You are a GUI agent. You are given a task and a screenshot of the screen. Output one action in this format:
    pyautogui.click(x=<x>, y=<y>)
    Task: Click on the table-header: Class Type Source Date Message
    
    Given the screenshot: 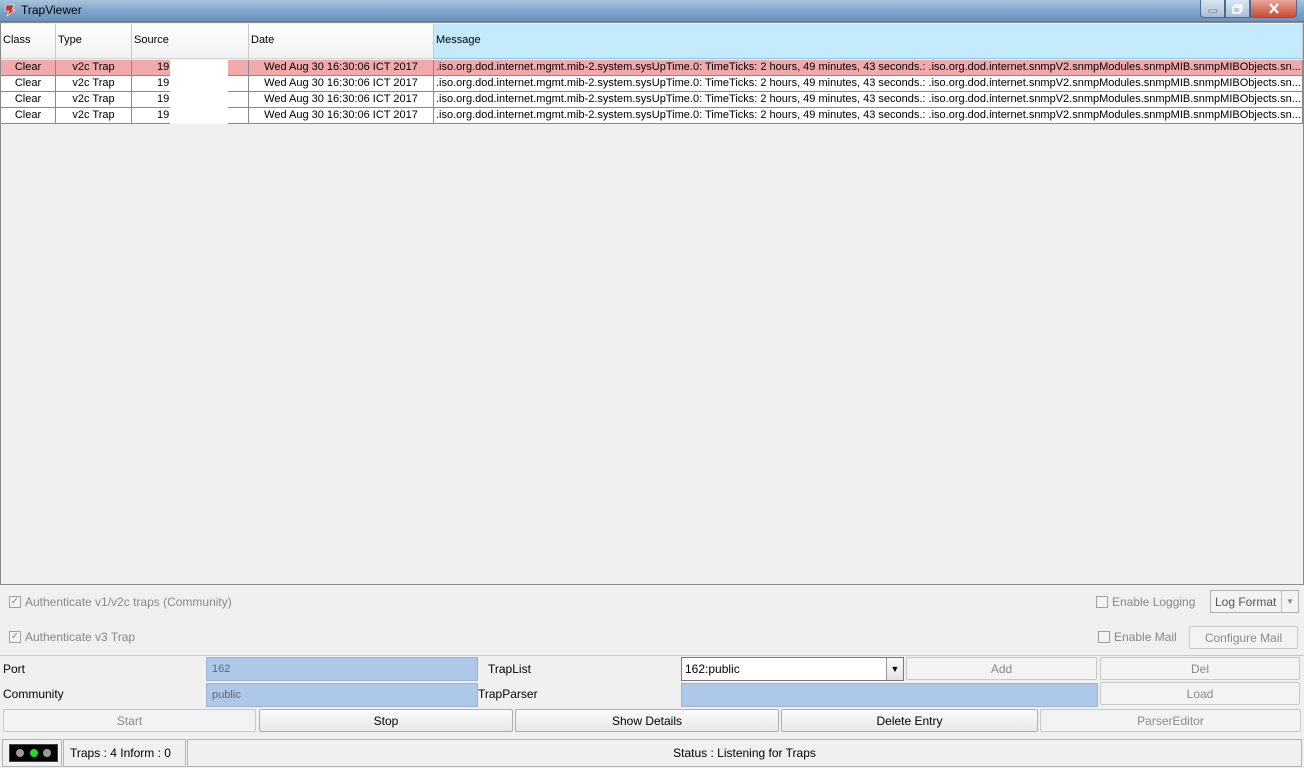 What is the action you would take?
    pyautogui.click(x=652, y=41)
    